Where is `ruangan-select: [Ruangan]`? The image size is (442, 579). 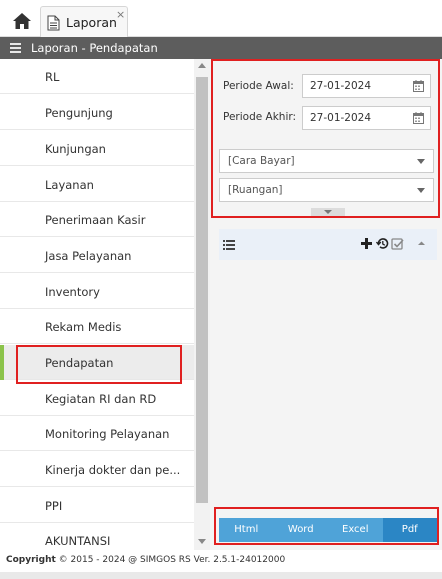
ruangan-select: [Ruangan] is located at coordinates (326, 190).